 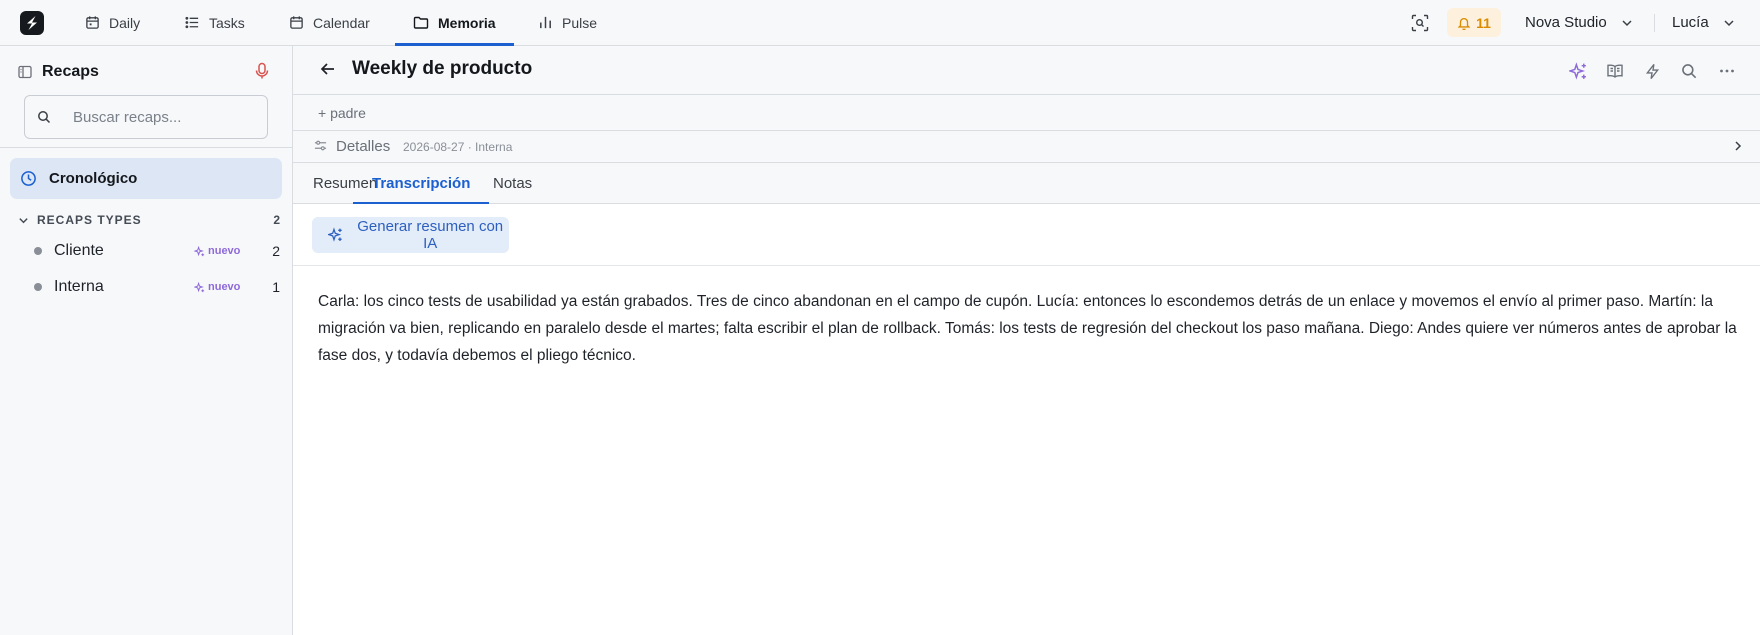 I want to click on book-icon, so click(x=1615, y=71).